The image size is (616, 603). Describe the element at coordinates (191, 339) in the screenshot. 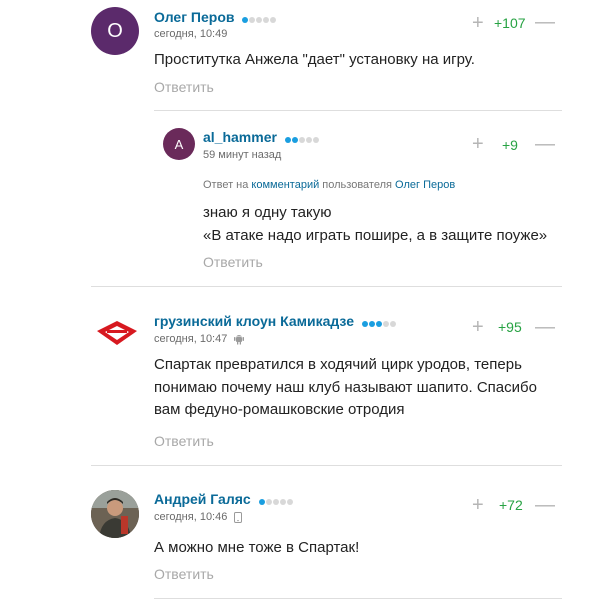

I see `time-label: сегодня, 10:47` at that location.